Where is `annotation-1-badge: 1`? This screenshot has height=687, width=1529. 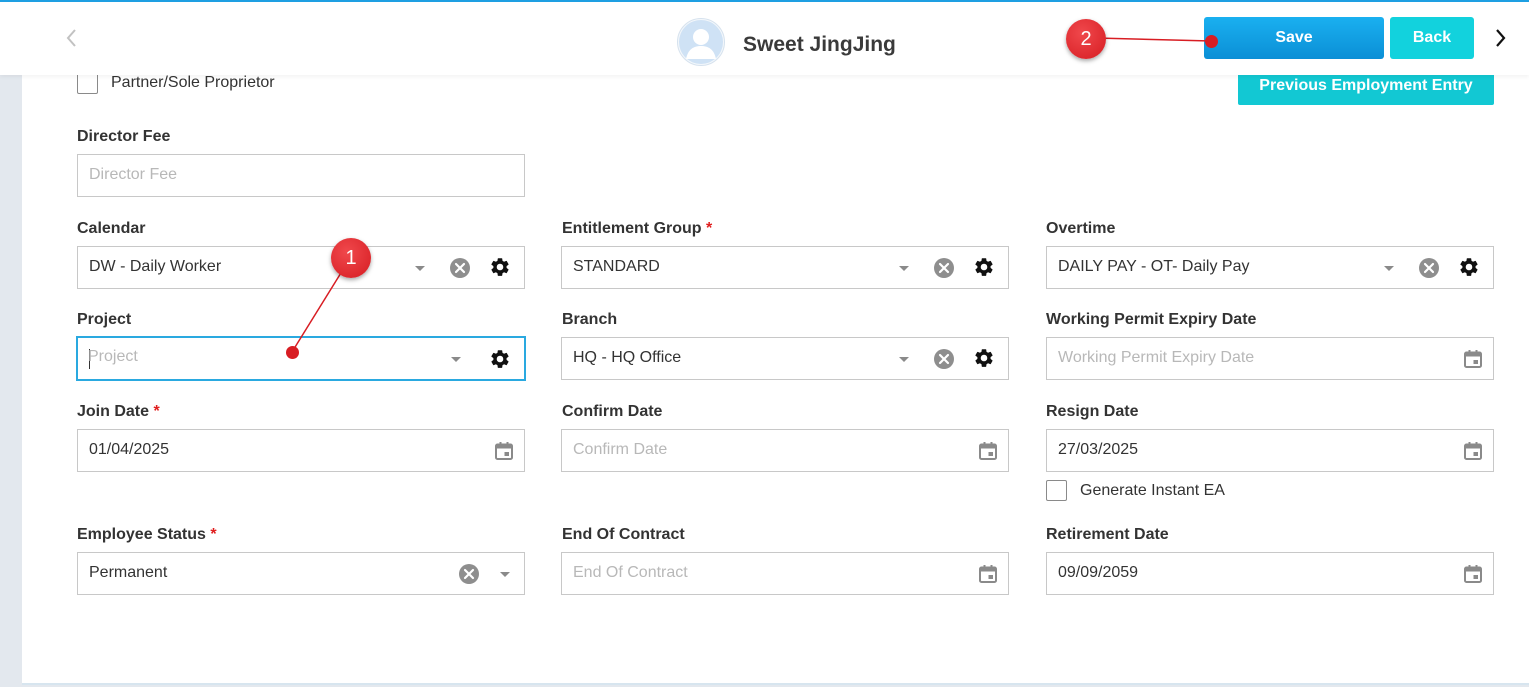 annotation-1-badge: 1 is located at coordinates (351, 258).